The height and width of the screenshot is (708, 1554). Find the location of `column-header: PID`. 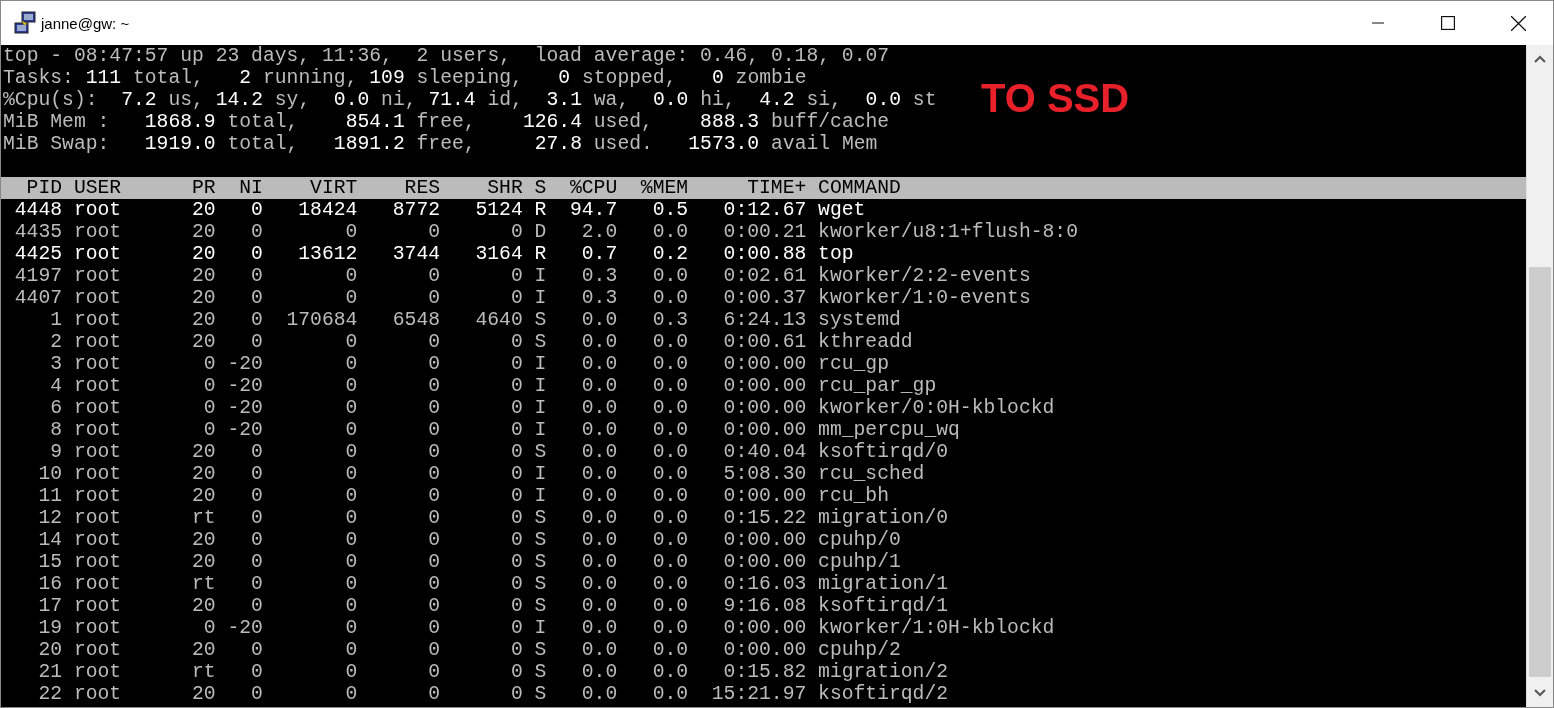

column-header: PID is located at coordinates (33, 188).